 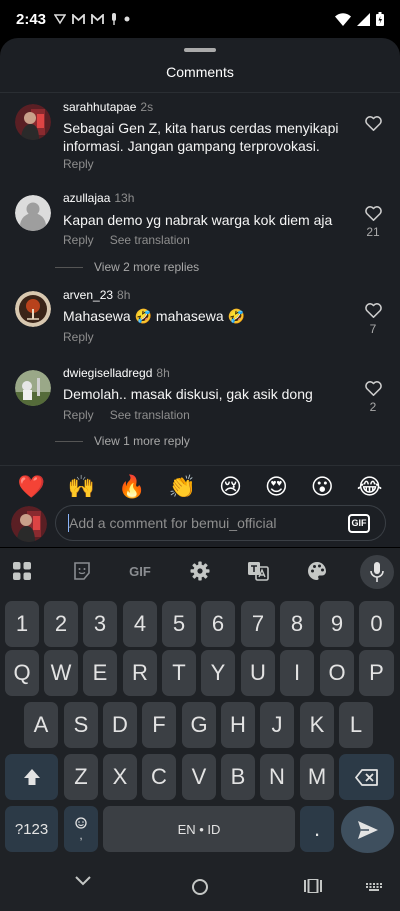 What do you see at coordinates (22, 624) in the screenshot?
I see `key-1: 1` at bounding box center [22, 624].